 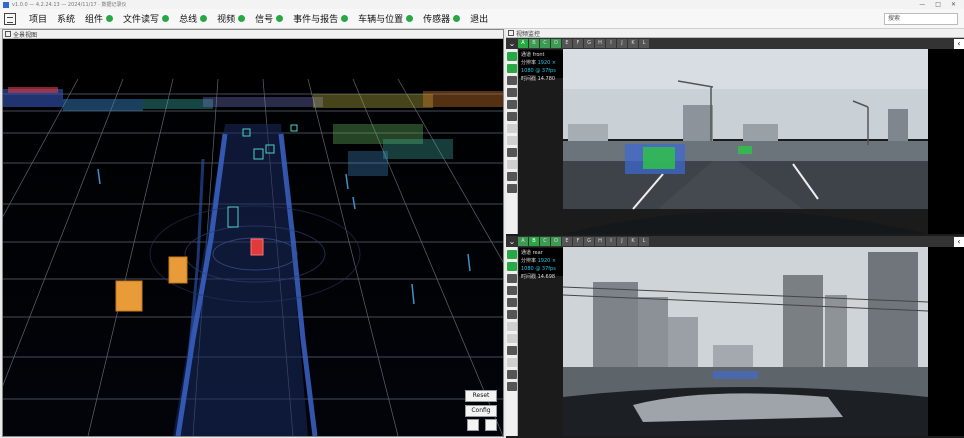 I want to click on menu-item-components: 组件, so click(x=99, y=19).